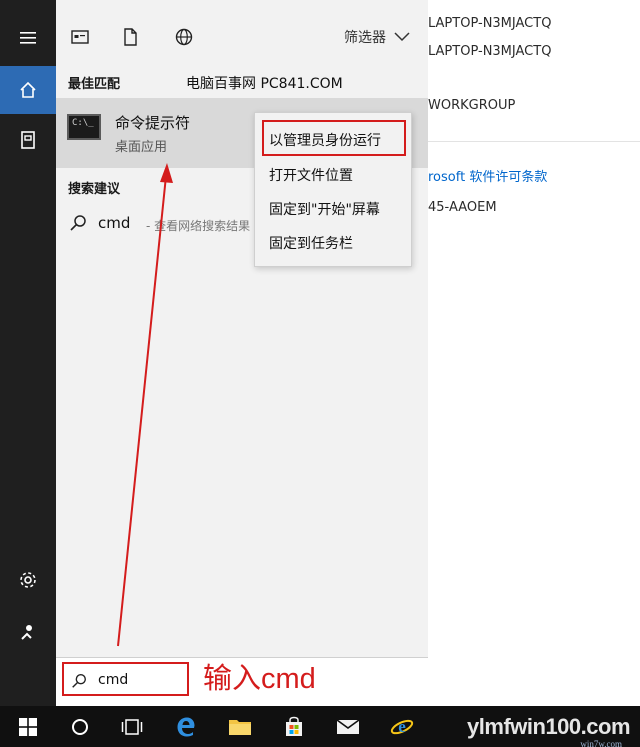  I want to click on best-match-subtitle: 桌面应用, so click(141, 147).